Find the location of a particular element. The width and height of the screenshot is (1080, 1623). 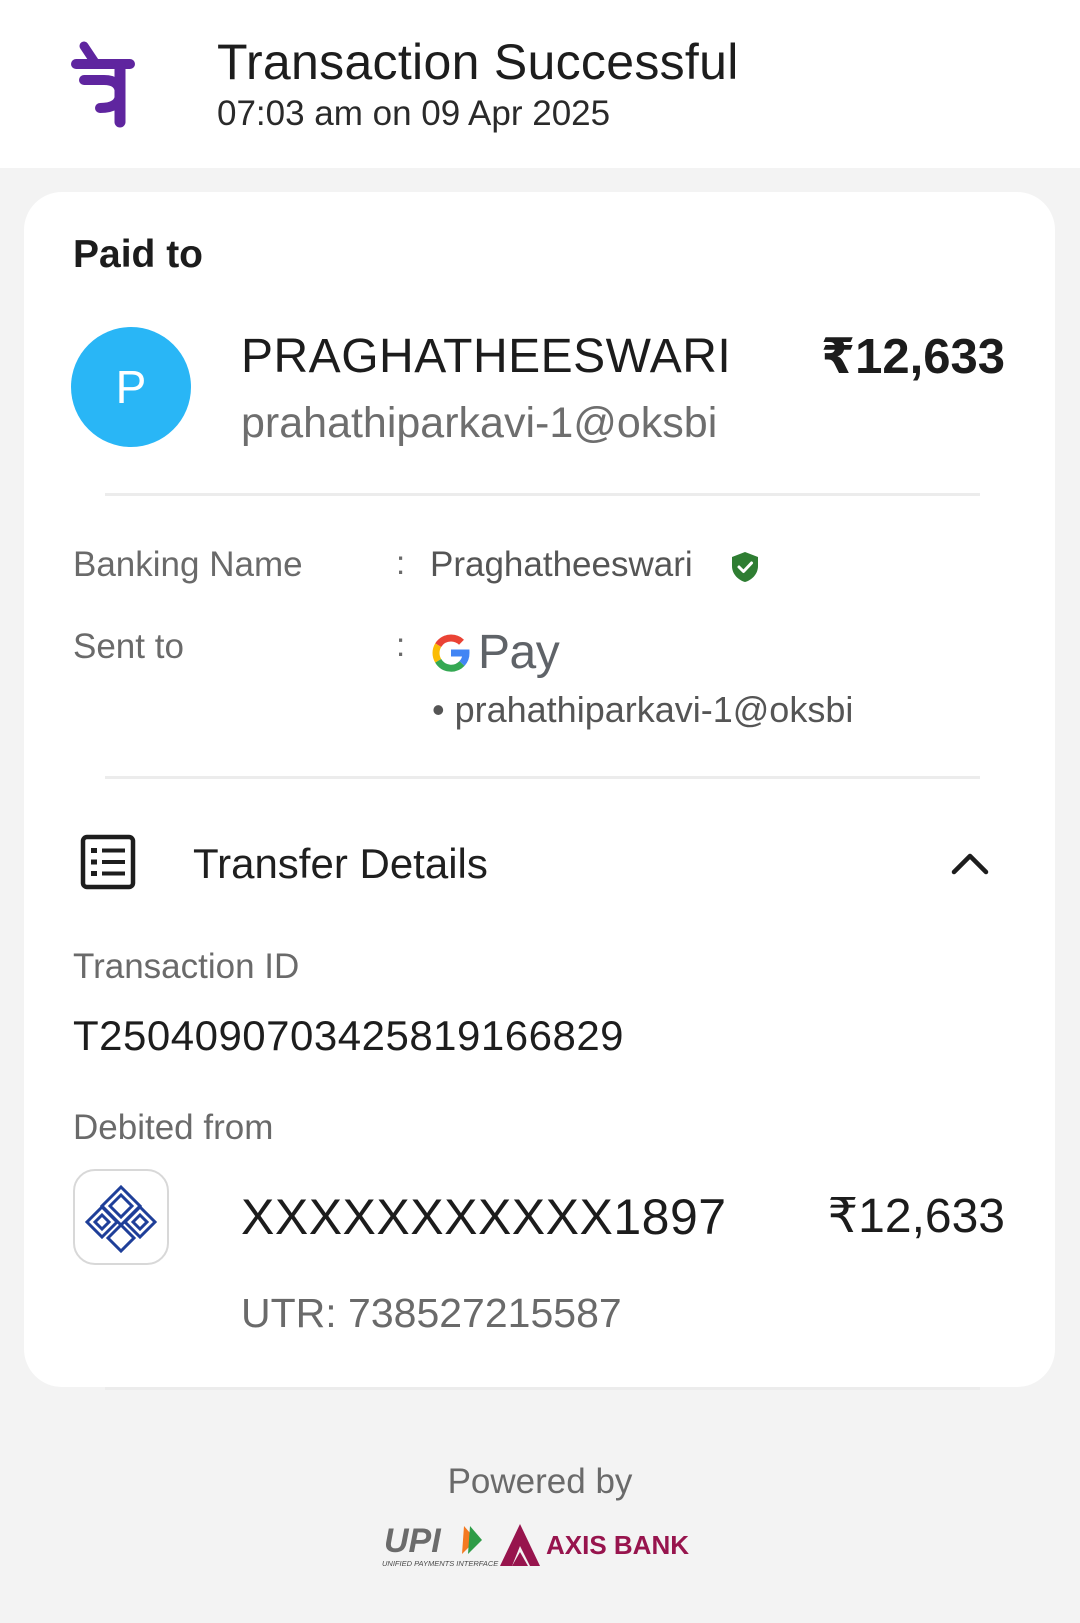

payee-name: PRAGHATHEESWARI is located at coordinates (486, 356).